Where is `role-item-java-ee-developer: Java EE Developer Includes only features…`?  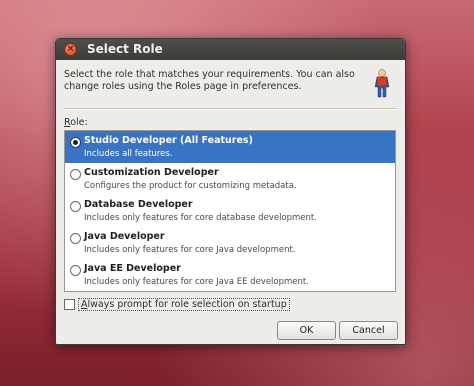
role-item-java-ee-developer: Java EE Developer Includes only features… is located at coordinates (230, 275).